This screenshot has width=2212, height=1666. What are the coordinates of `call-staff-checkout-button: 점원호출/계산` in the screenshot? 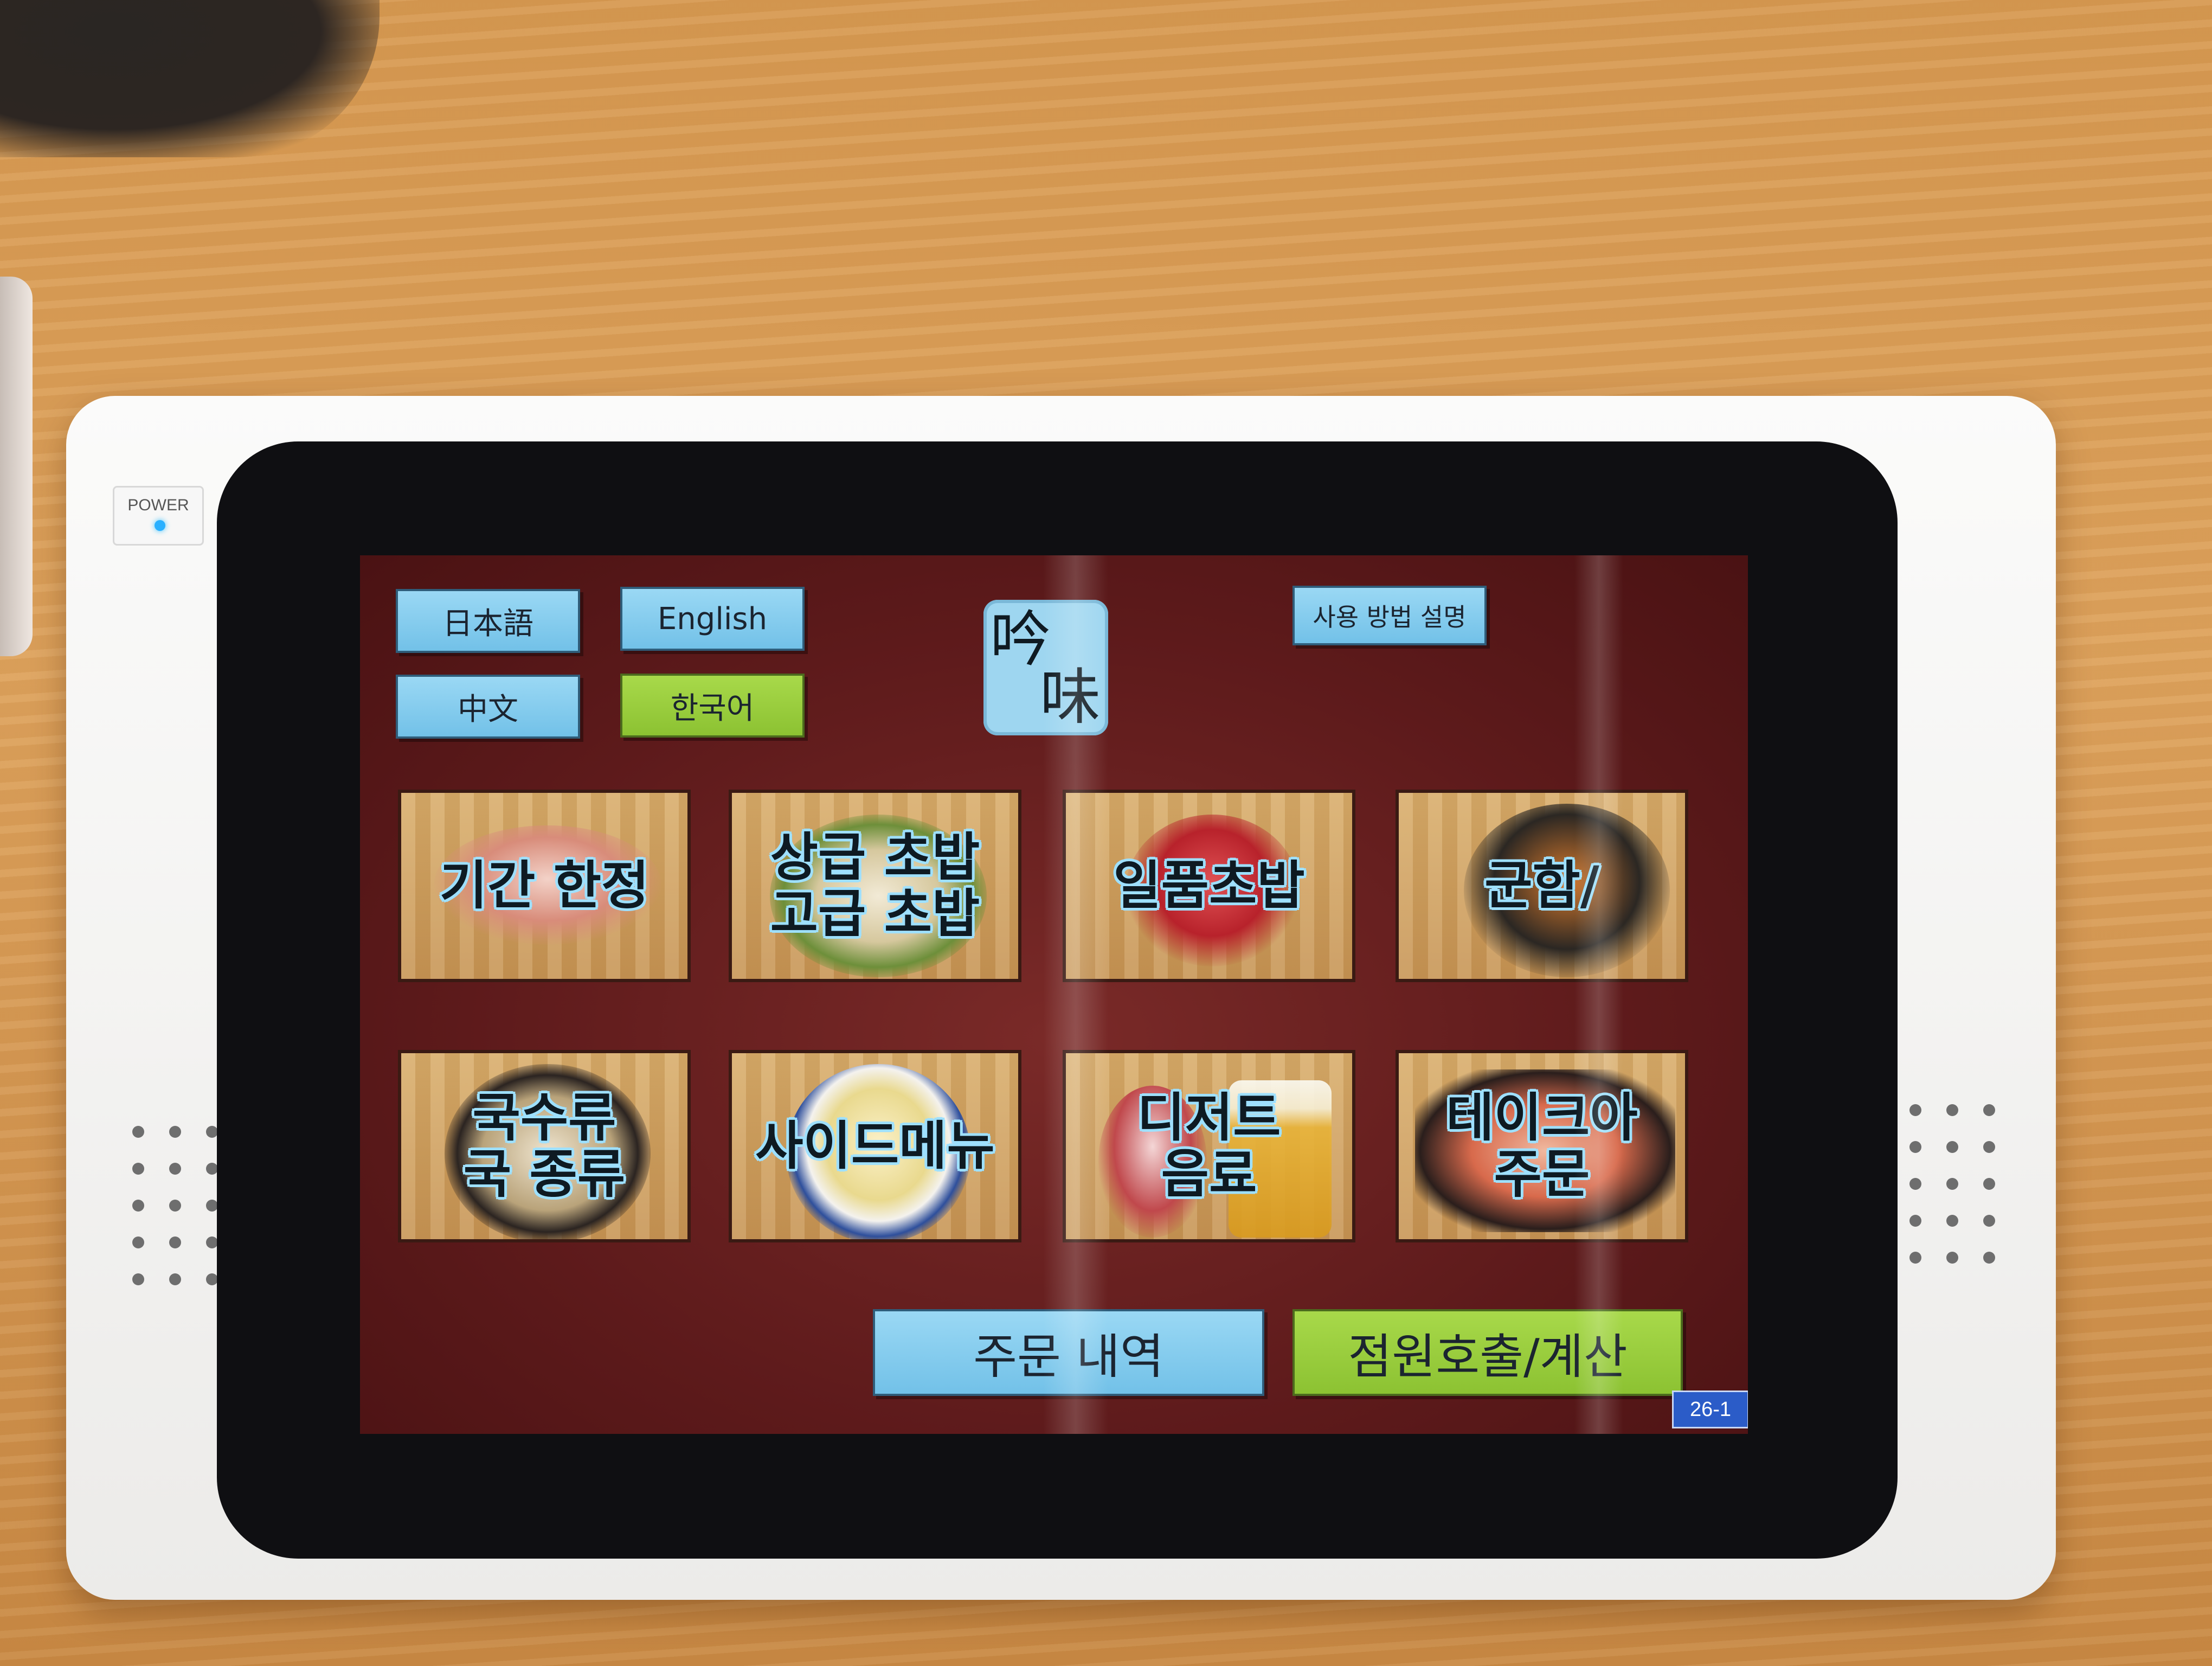 It's located at (1488, 1352).